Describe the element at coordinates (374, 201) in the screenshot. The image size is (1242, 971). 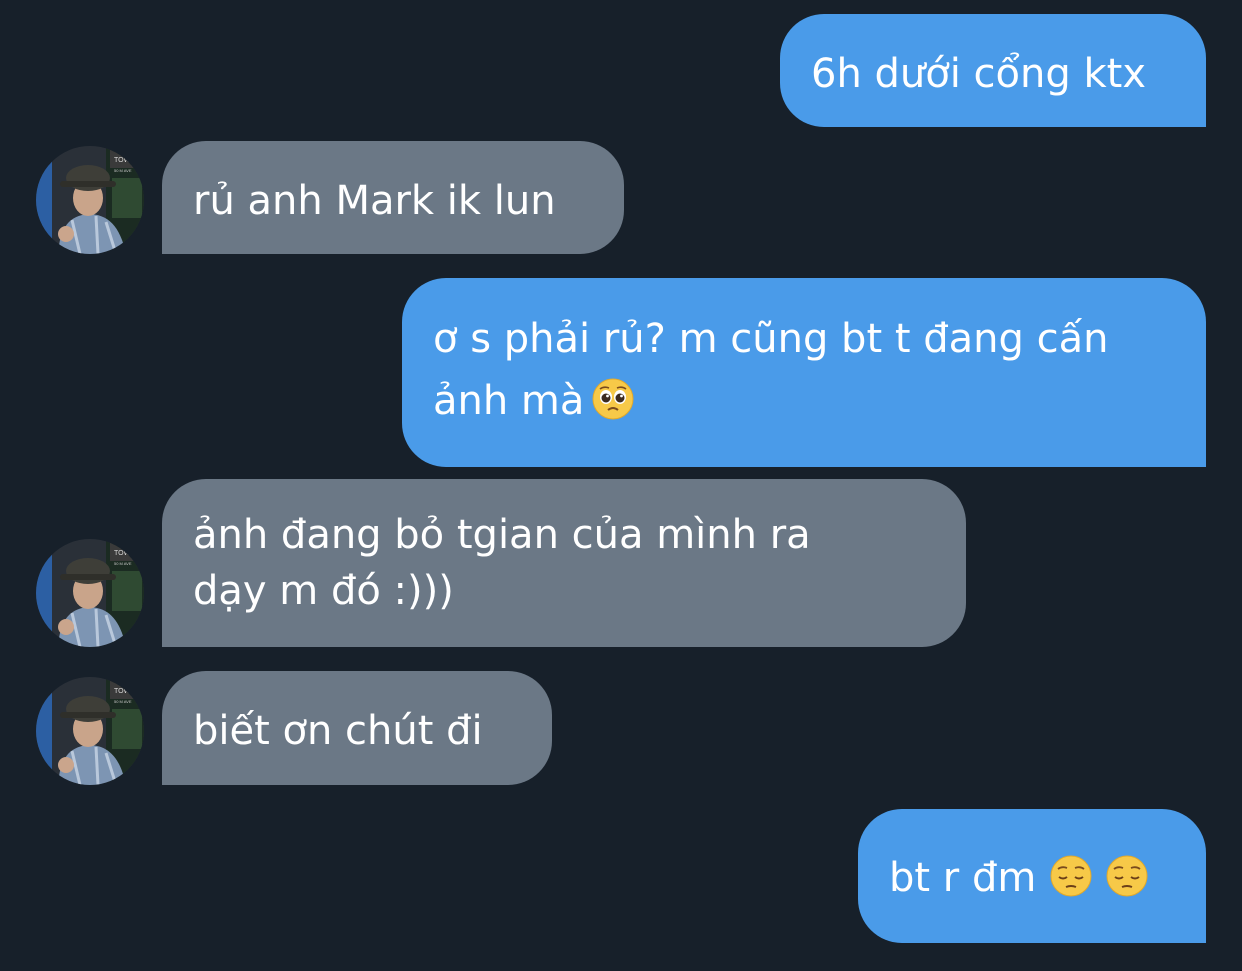
I see `message-text: rủ anh Mark ik lun` at that location.